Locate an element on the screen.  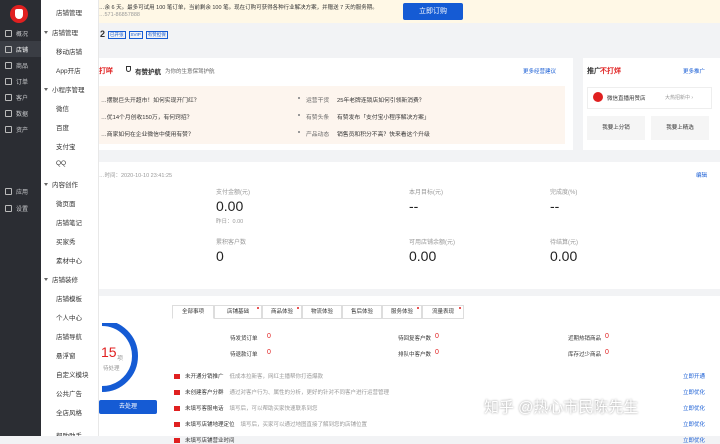
subnav-group-0: 店铺管理 is located at coordinates (61, 32).